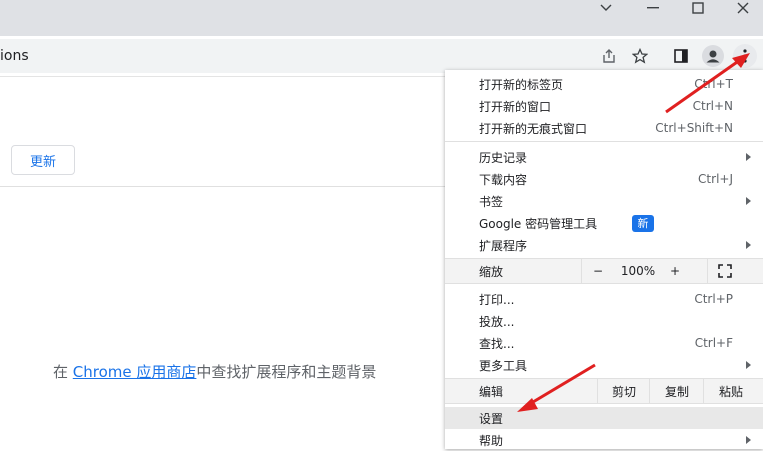 Image resolution: width=763 pixels, height=451 pixels. I want to click on arrow-to-menu-button-icon, so click(707, 83).